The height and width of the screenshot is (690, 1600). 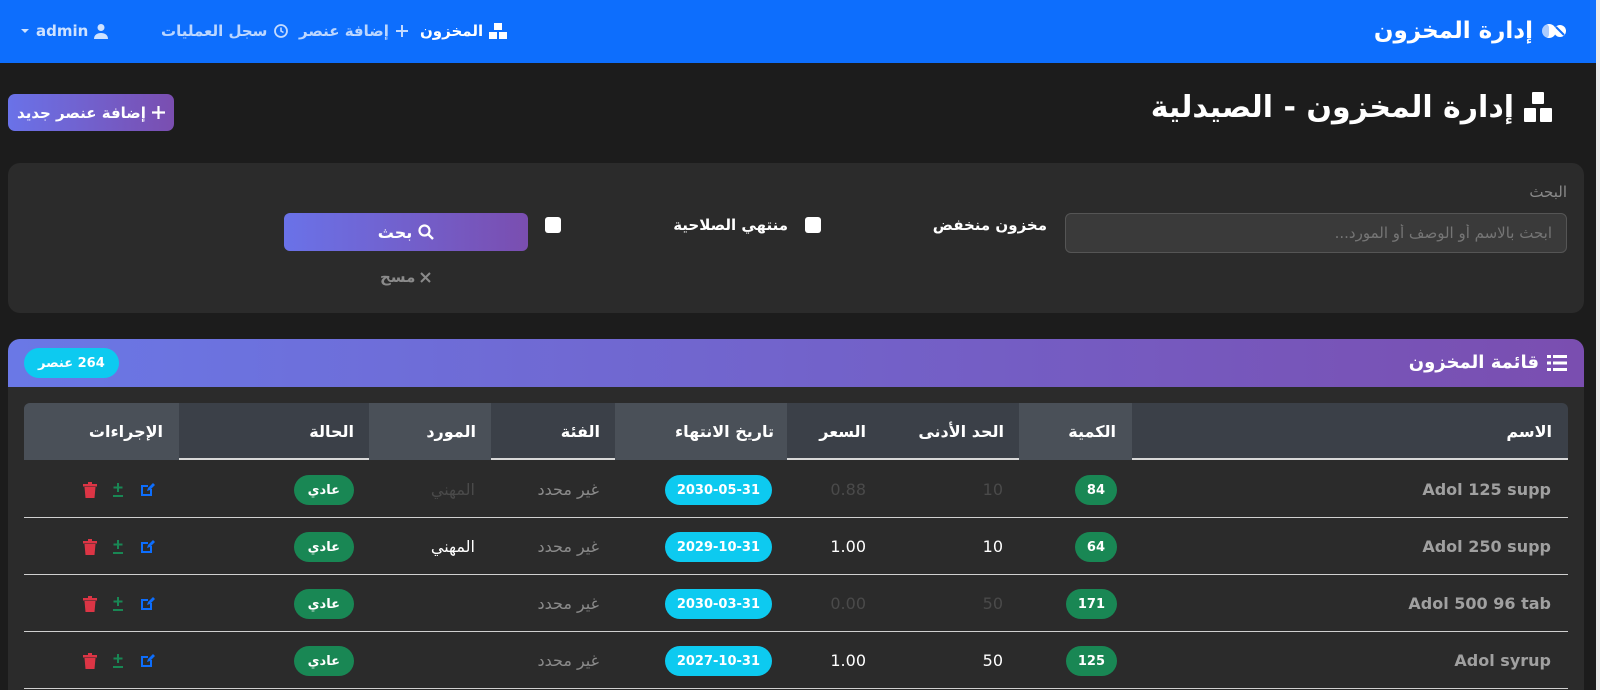 What do you see at coordinates (71, 363) in the screenshot?
I see `item-count-badge: 264 عنصر` at bounding box center [71, 363].